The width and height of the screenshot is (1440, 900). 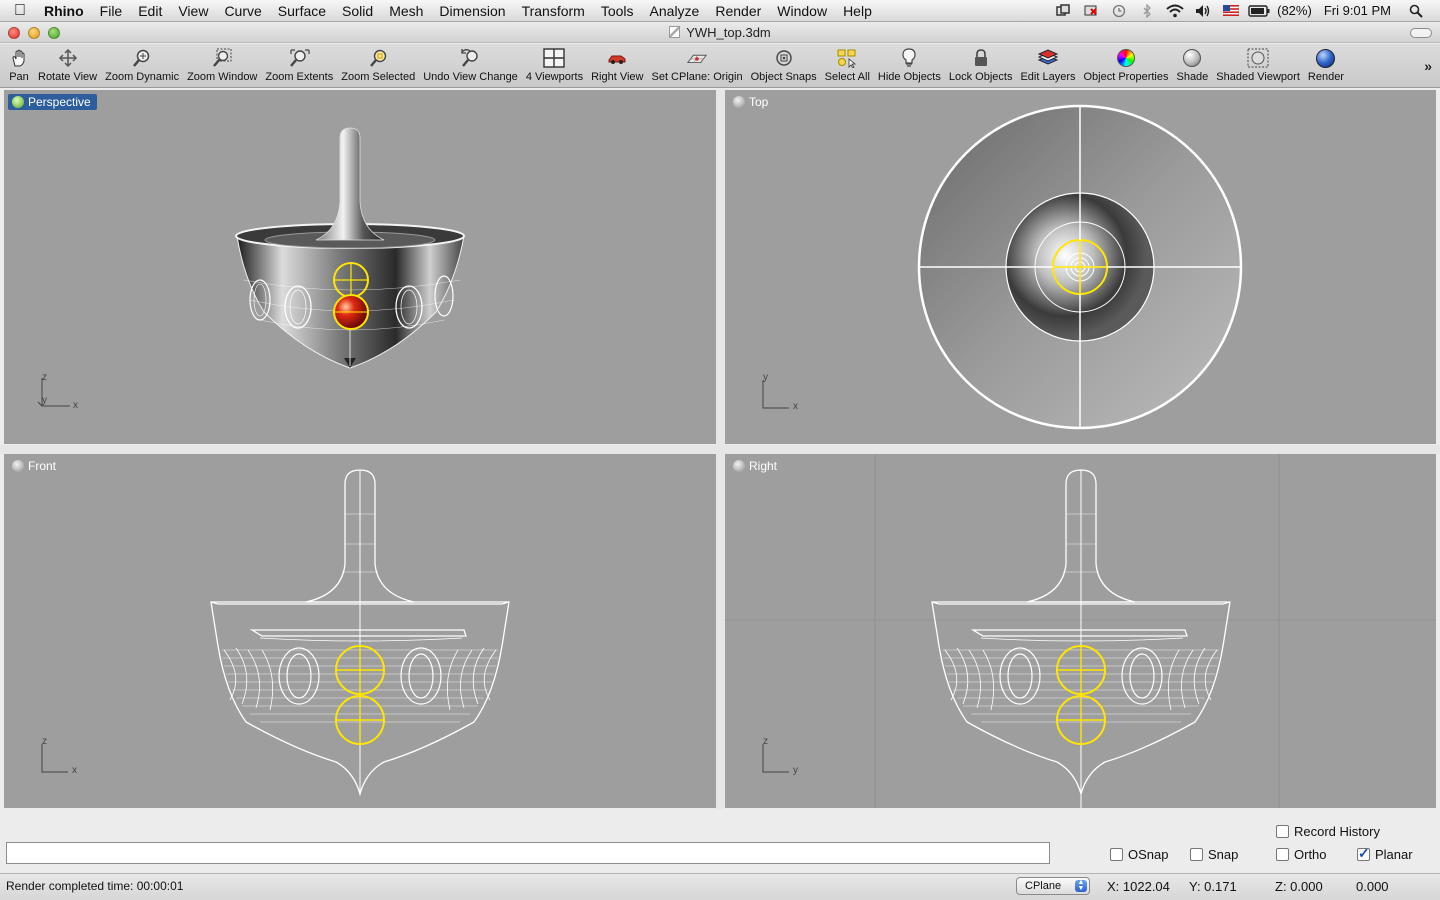 I want to click on menu-window: Window, so click(x=802, y=11).